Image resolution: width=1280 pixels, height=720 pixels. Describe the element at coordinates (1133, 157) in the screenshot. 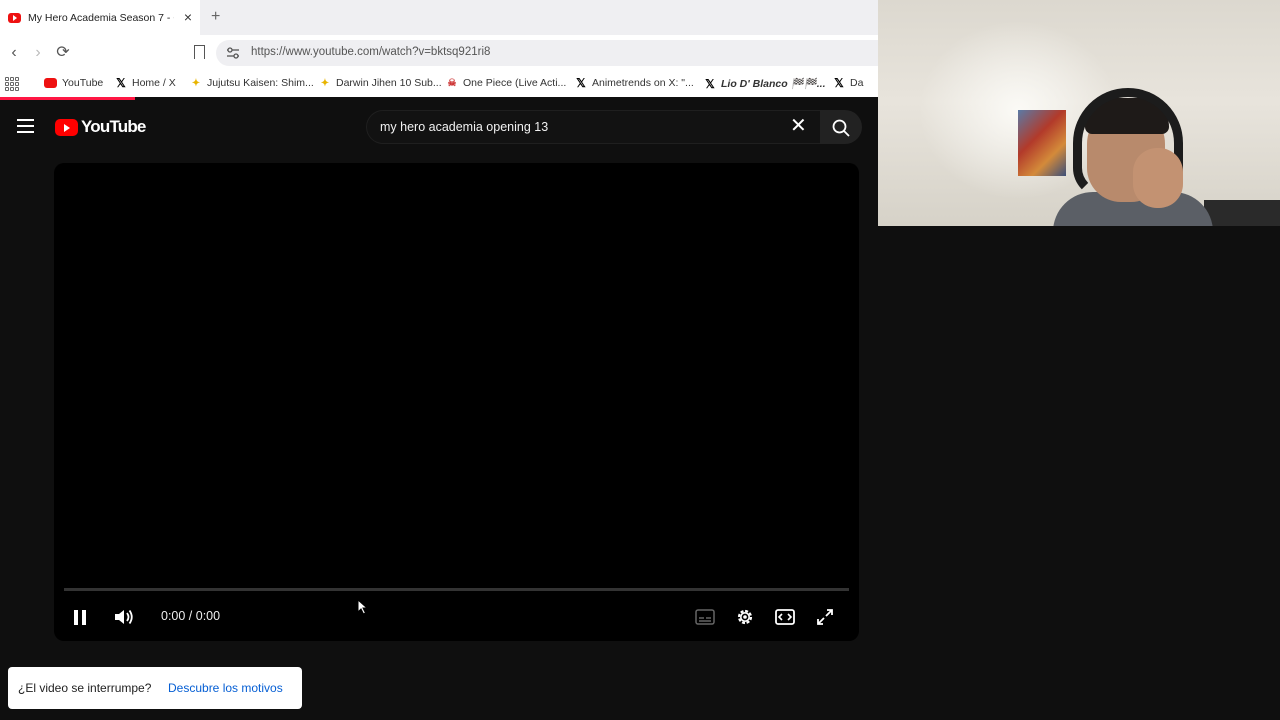

I see `streamer` at that location.